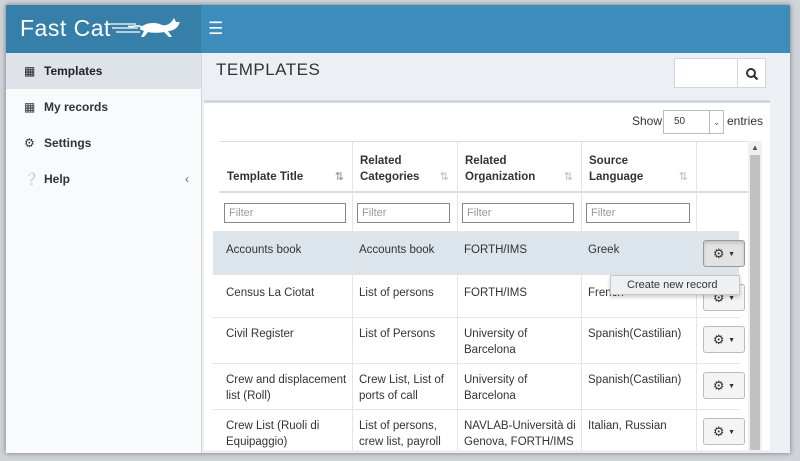 The height and width of the screenshot is (461, 800). I want to click on create-new-record-menu-item: Create new record, so click(675, 285).